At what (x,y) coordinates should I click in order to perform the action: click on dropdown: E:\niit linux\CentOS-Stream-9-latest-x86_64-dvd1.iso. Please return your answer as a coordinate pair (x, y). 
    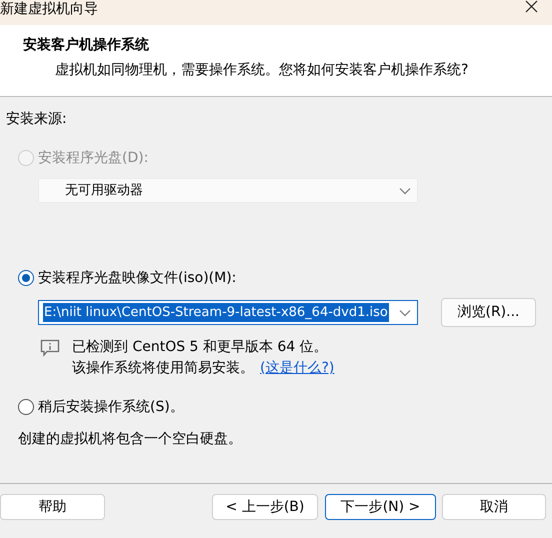
    Looking at the image, I should click on (228, 312).